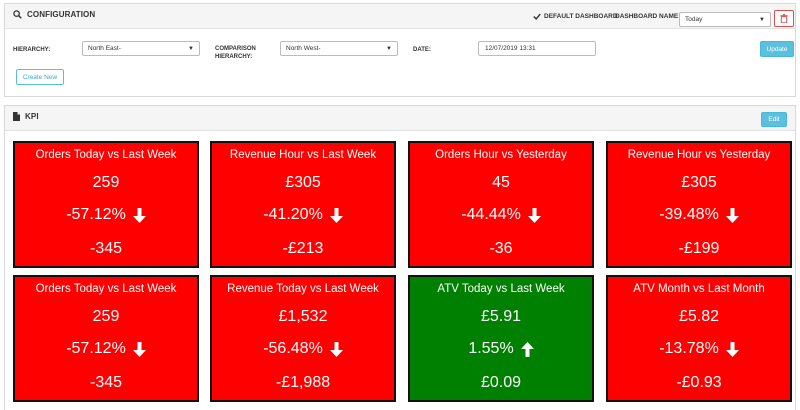 Image resolution: width=800 pixels, height=410 pixels. Describe the element at coordinates (648, 16) in the screenshot. I see `dashboard-name-label: DASHBOARD NAME:` at that location.